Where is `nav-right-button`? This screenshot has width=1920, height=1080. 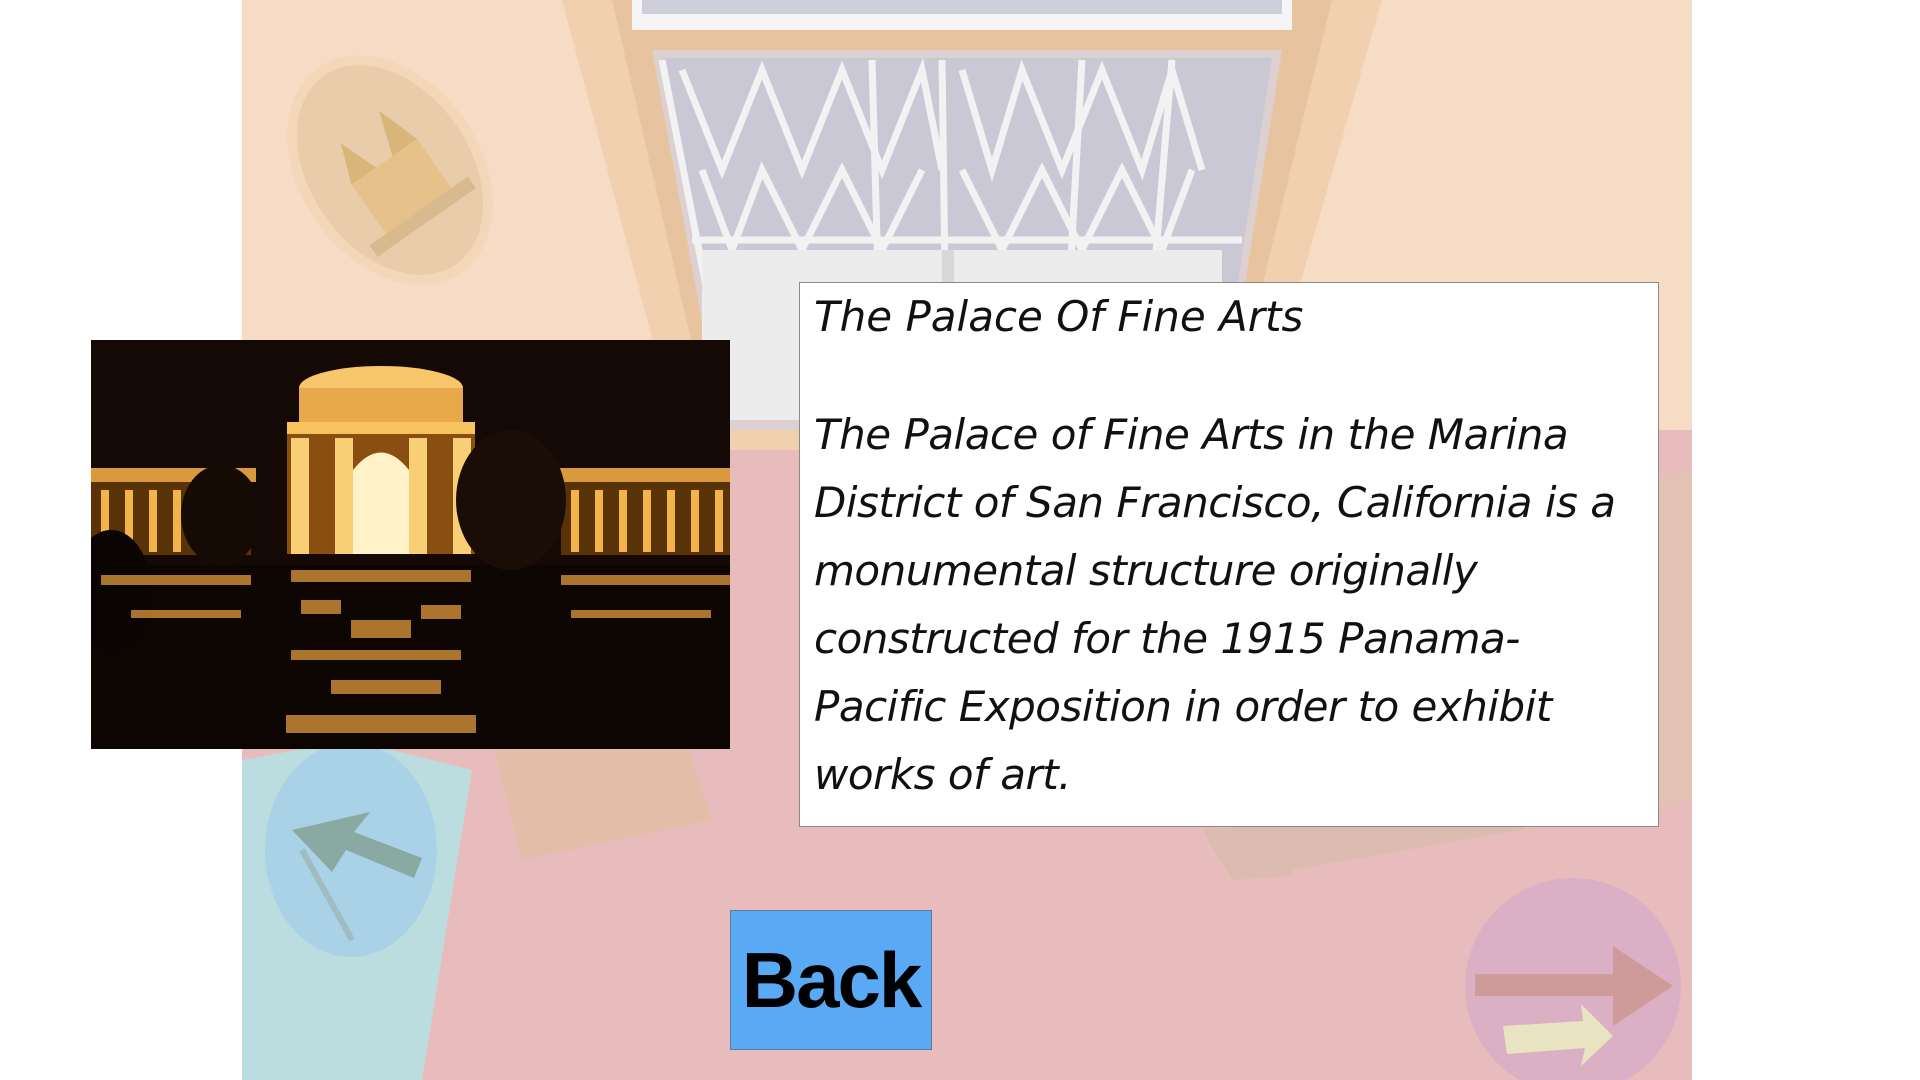
nav-right-button is located at coordinates (1573, 978).